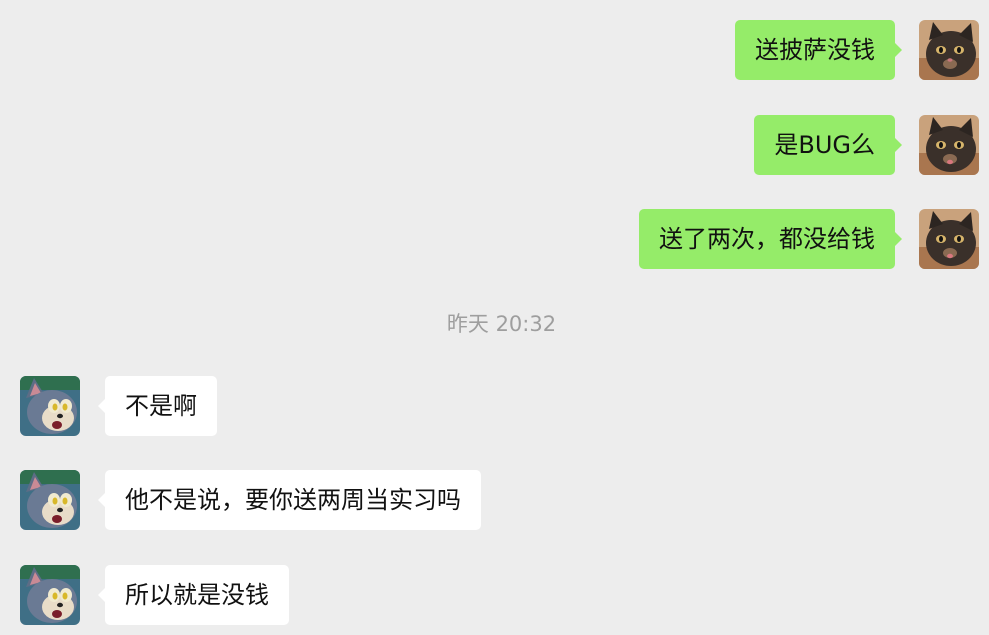 Image resolution: width=989 pixels, height=635 pixels. Describe the element at coordinates (494, 500) in the screenshot. I see `message-row-incoming: 他不是说，要你送两周当实习吗` at that location.